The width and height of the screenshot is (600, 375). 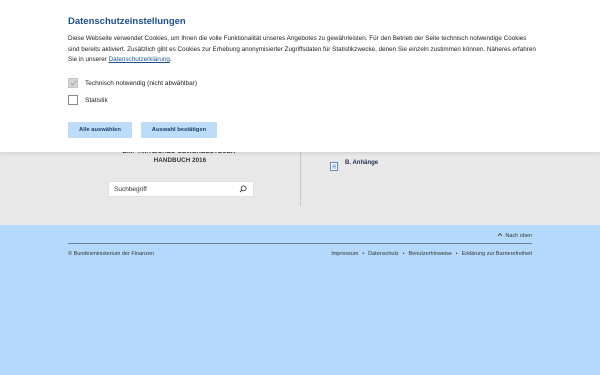 I want to click on magnifier-icon, so click(x=243, y=189).